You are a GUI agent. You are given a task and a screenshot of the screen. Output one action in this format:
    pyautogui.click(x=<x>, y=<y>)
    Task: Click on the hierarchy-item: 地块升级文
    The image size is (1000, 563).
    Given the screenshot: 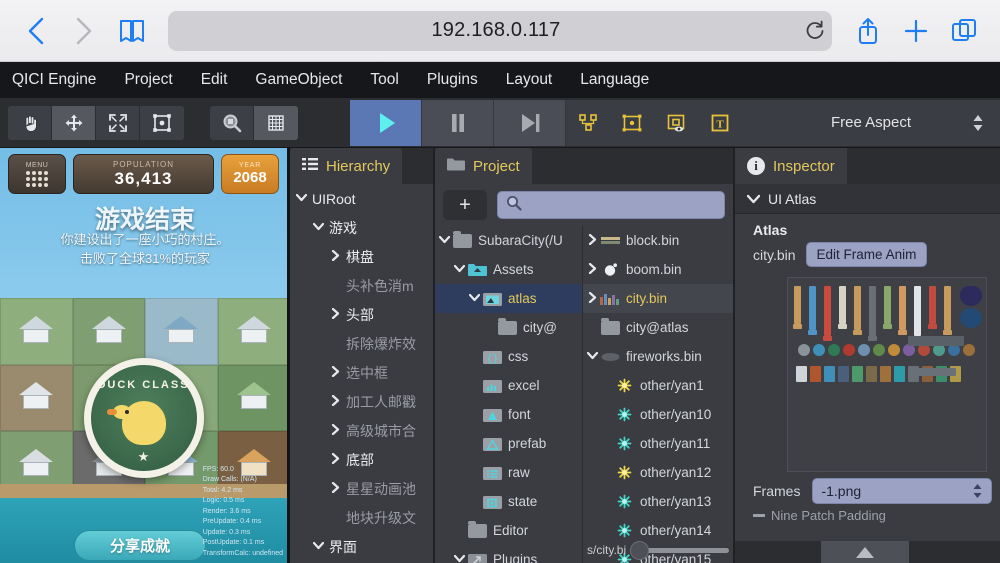 What is the action you would take?
    pyautogui.click(x=361, y=517)
    